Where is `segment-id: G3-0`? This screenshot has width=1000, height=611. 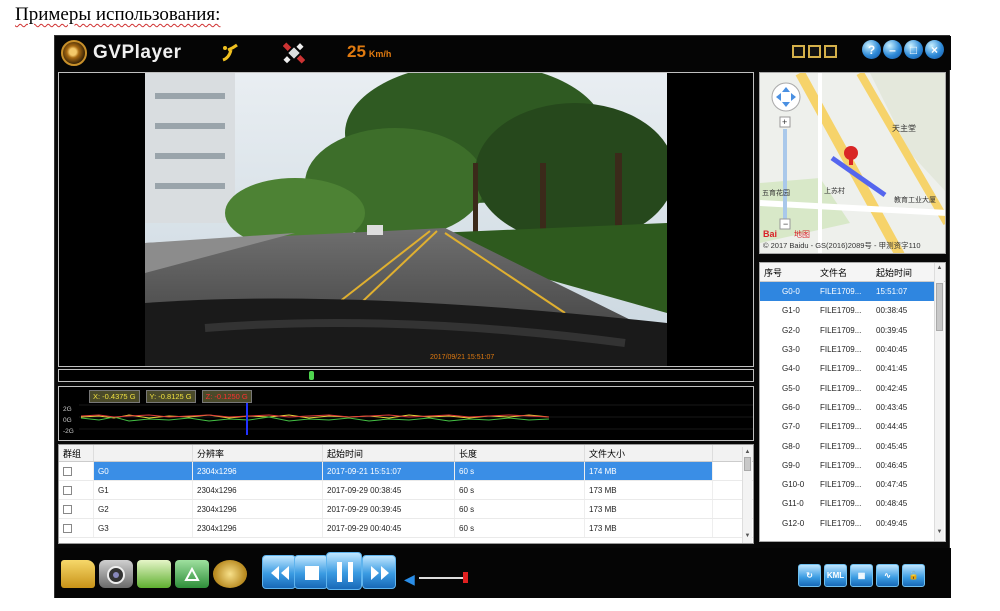 segment-id: G3-0 is located at coordinates (791, 350).